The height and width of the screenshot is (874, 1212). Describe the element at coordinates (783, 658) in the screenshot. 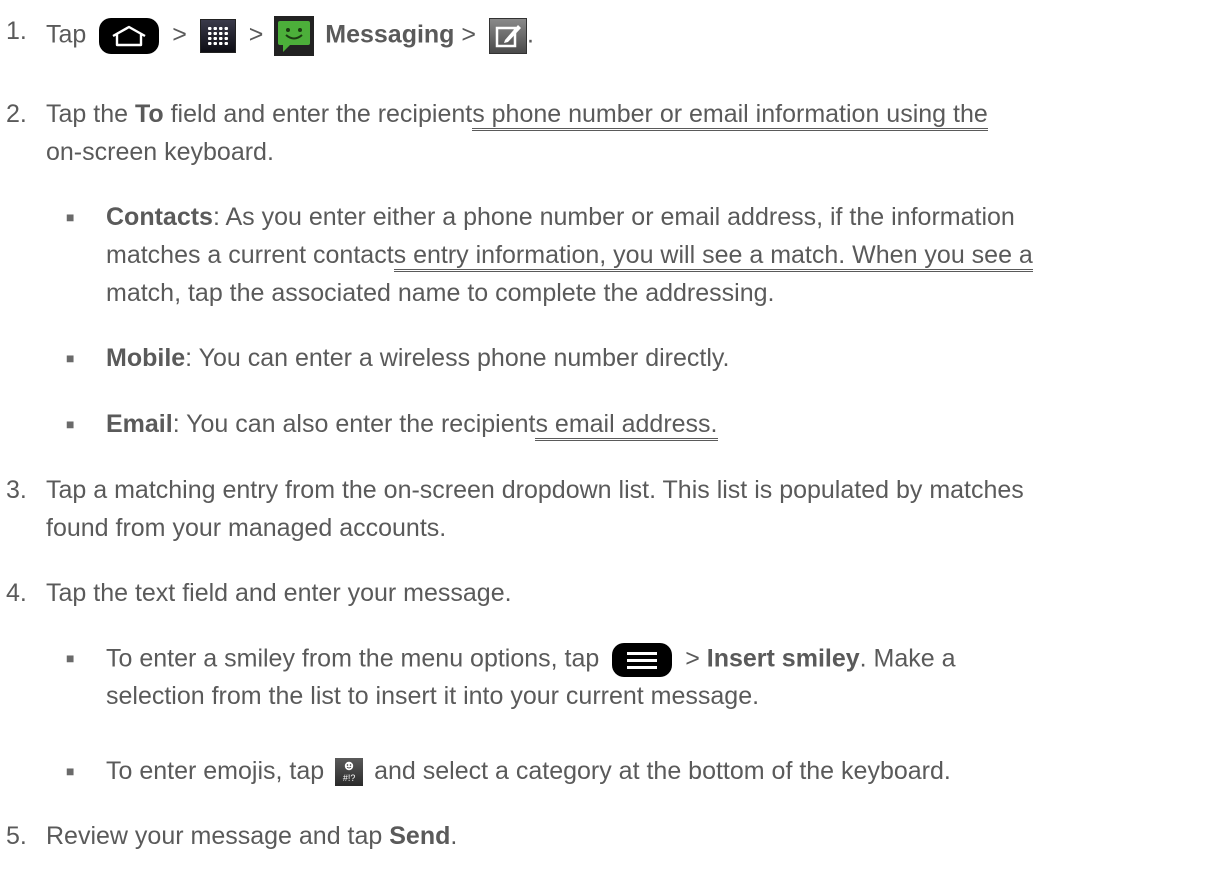

I see `insert-smiley-label: Insert smiley` at that location.